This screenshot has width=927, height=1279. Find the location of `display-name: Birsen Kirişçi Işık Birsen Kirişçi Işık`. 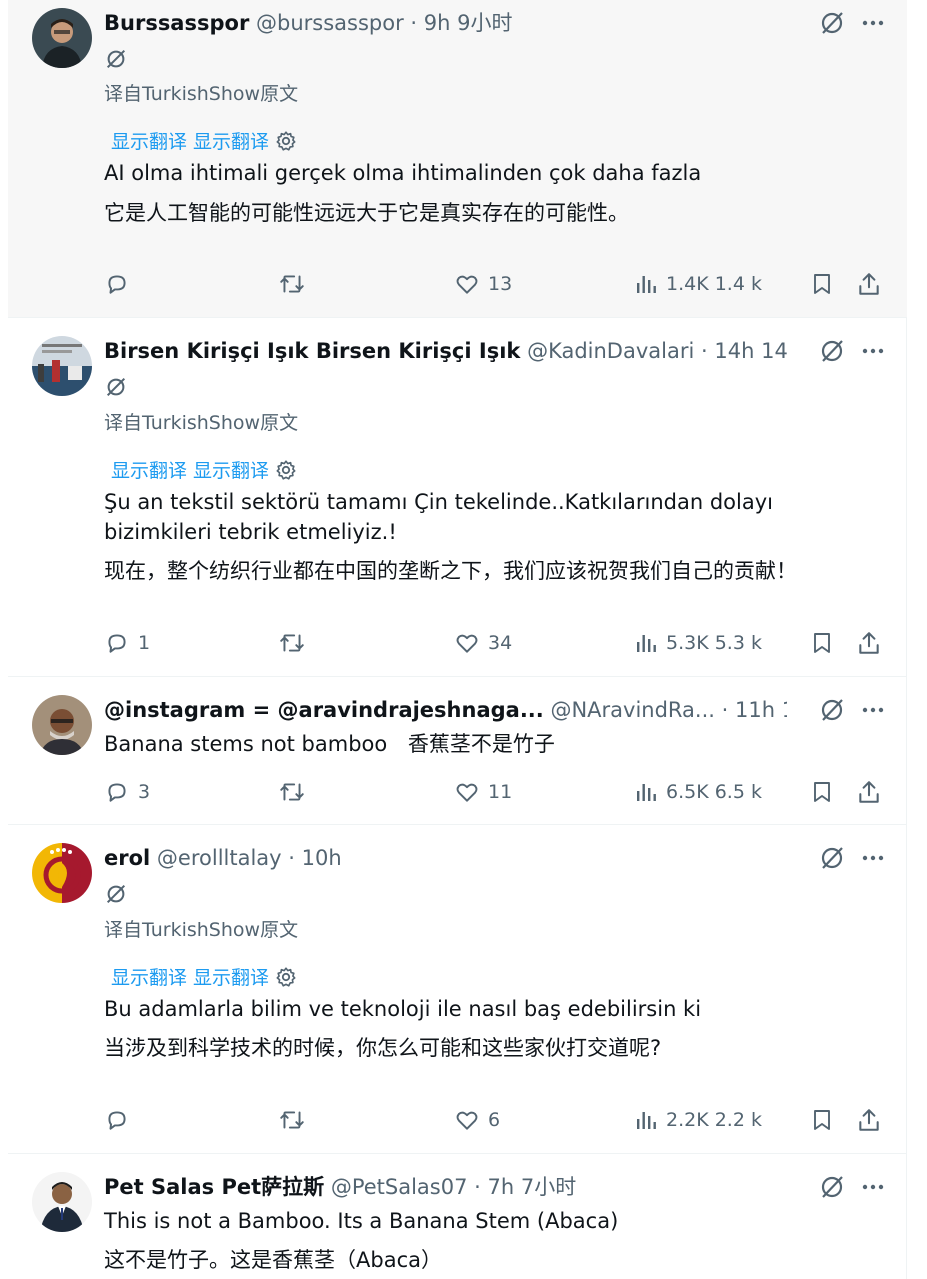

display-name: Birsen Kirişçi Işık Birsen Kirişçi Işık is located at coordinates (312, 351).